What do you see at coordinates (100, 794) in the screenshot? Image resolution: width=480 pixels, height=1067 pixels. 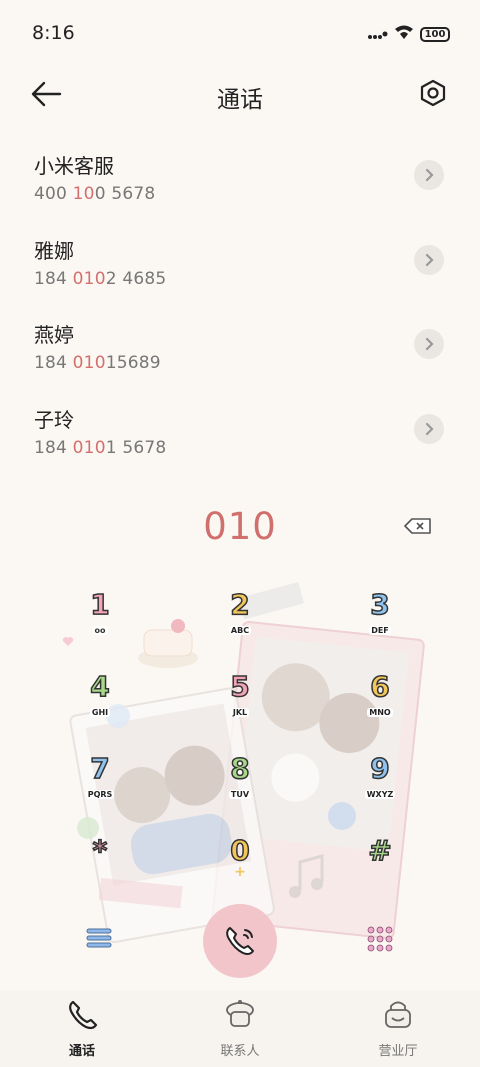 I see `key-letters: PQRS` at bounding box center [100, 794].